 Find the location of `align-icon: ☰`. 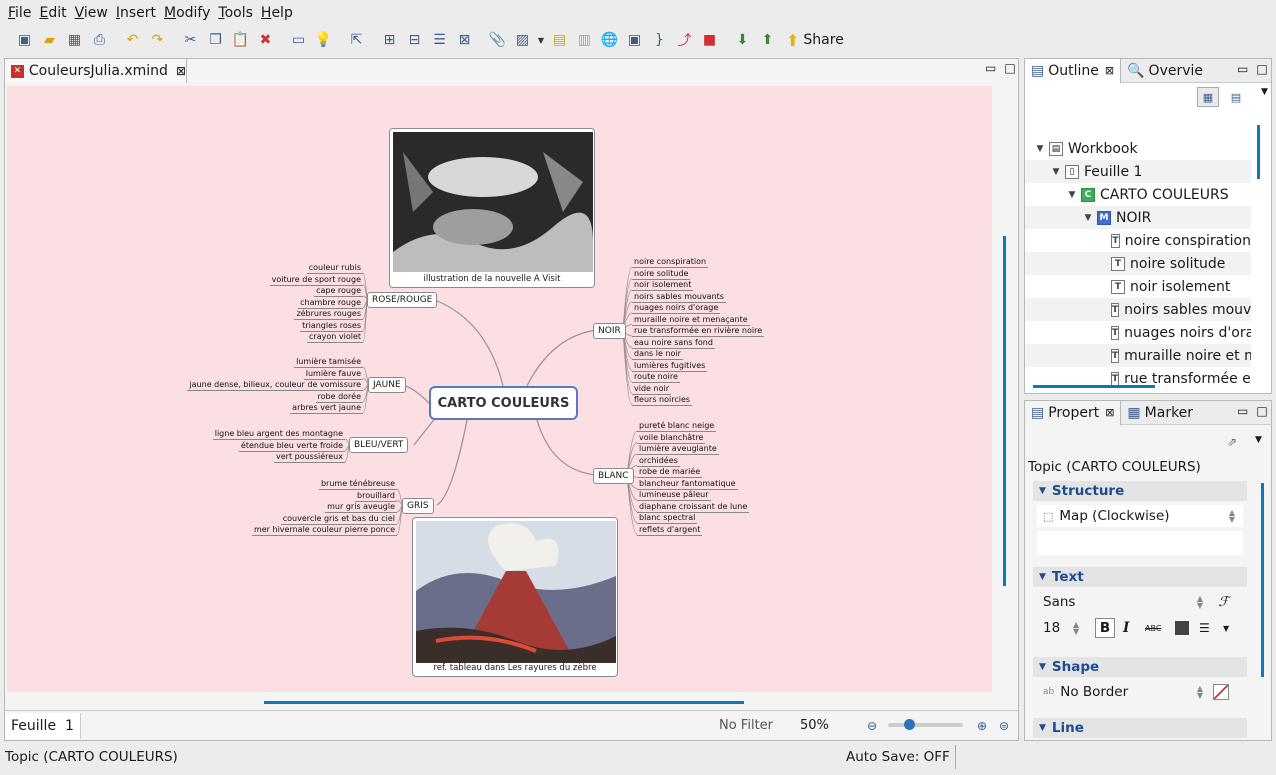

align-icon: ☰ is located at coordinates (1204, 628).